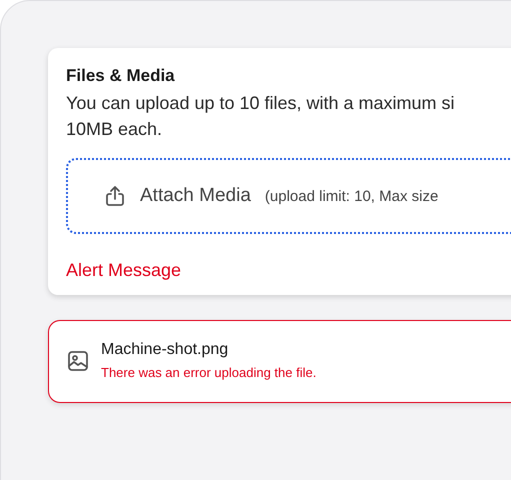 The width and height of the screenshot is (511, 480). I want to click on error-message: There was an error uploading the file., so click(208, 372).